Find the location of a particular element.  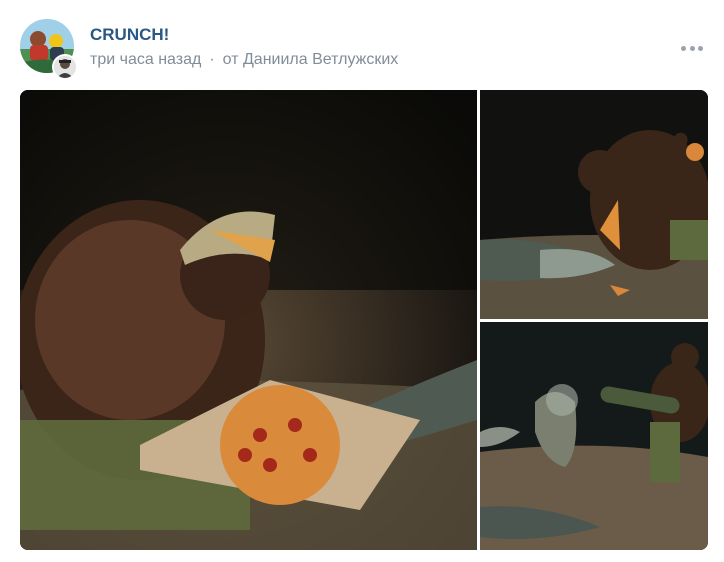

post-time: три часа назад is located at coordinates (145, 59).